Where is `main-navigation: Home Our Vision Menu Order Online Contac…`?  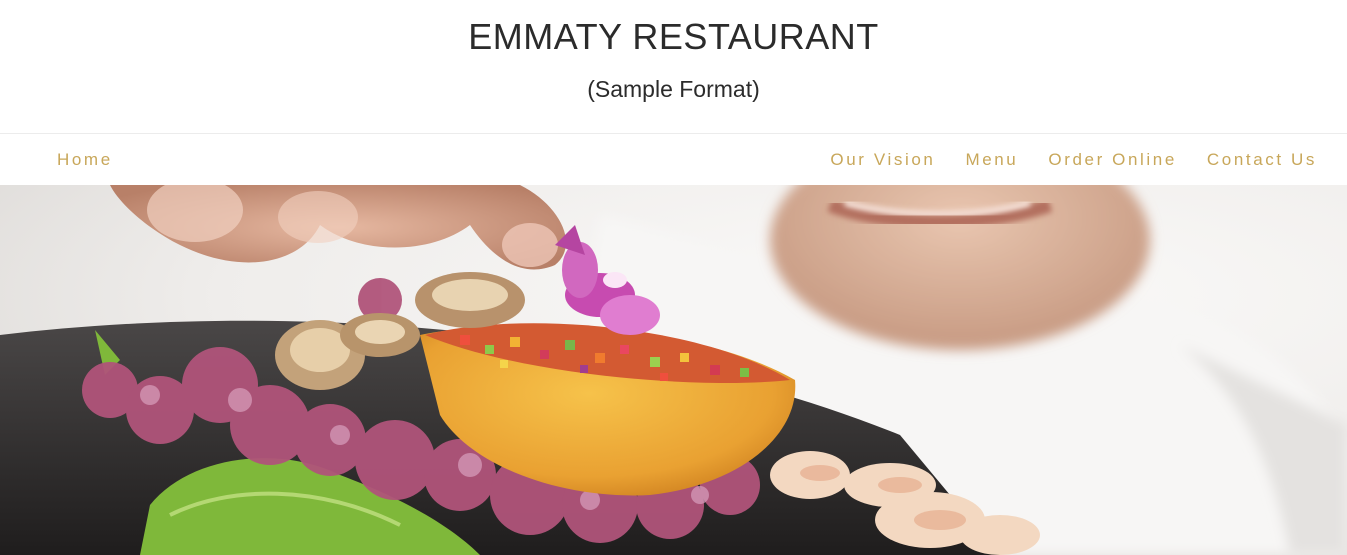 main-navigation: Home Our Vision Menu Order Online Contac… is located at coordinates (673, 159).